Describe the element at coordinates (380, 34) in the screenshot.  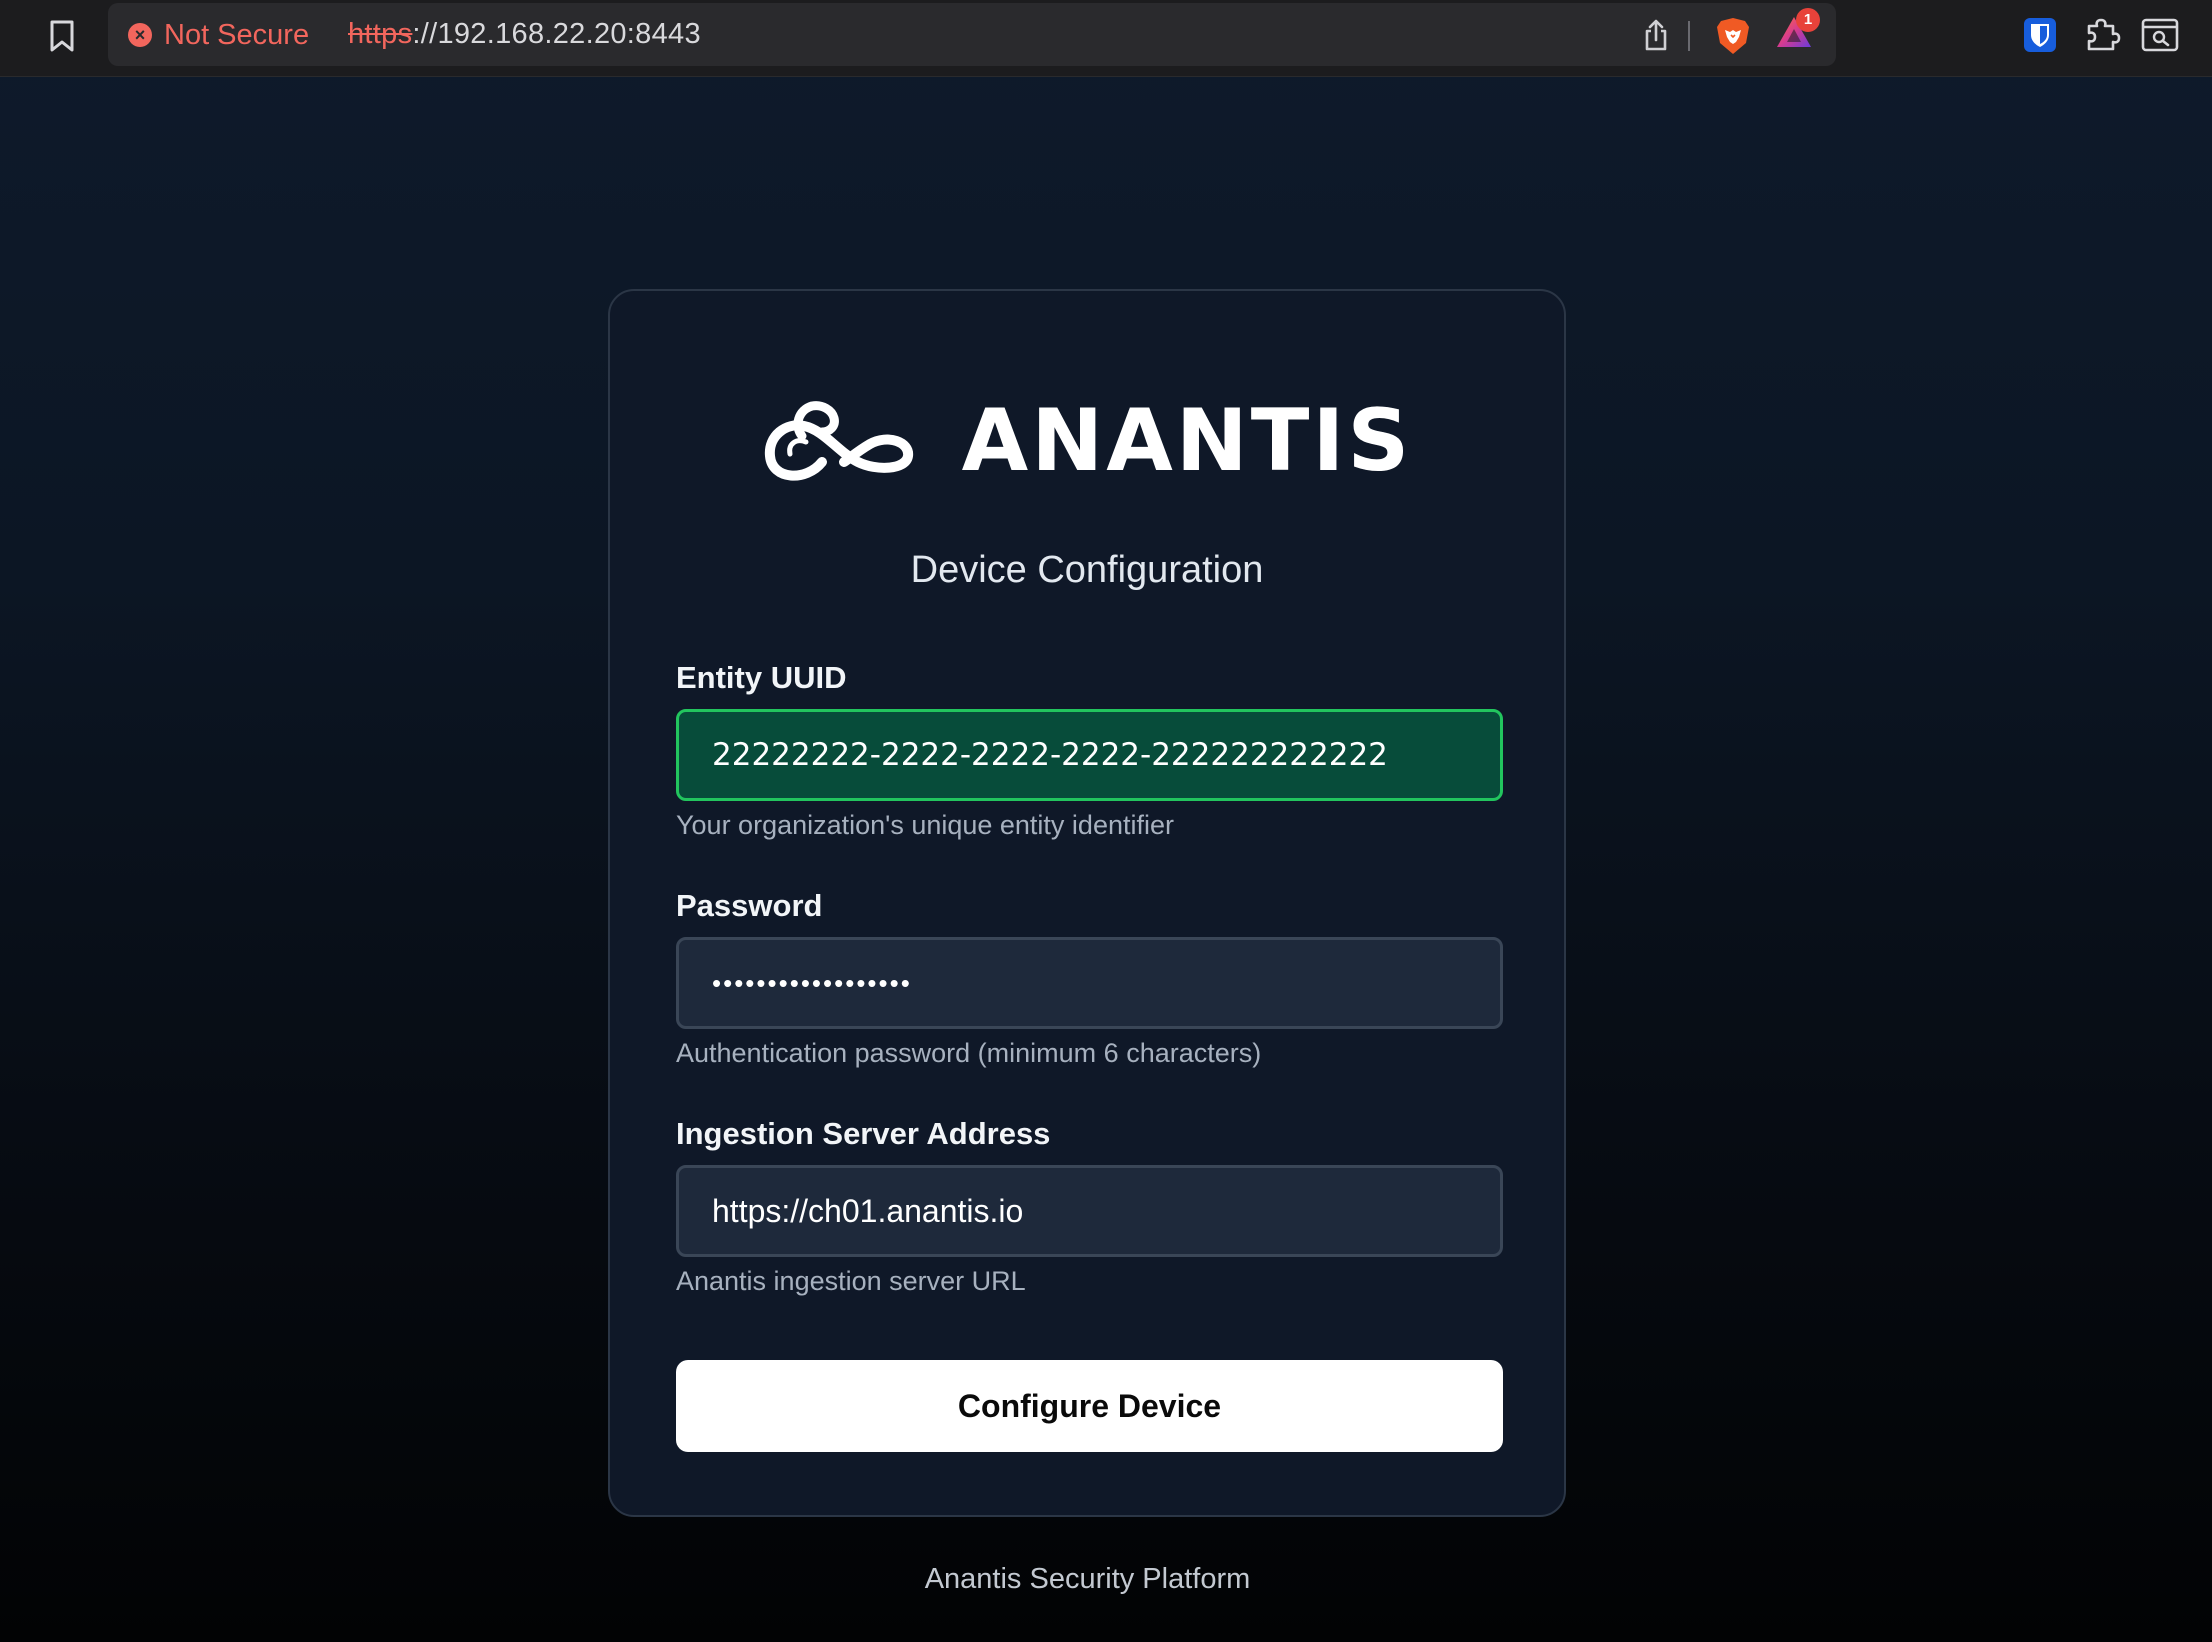
I see `url-scheme: https` at that location.